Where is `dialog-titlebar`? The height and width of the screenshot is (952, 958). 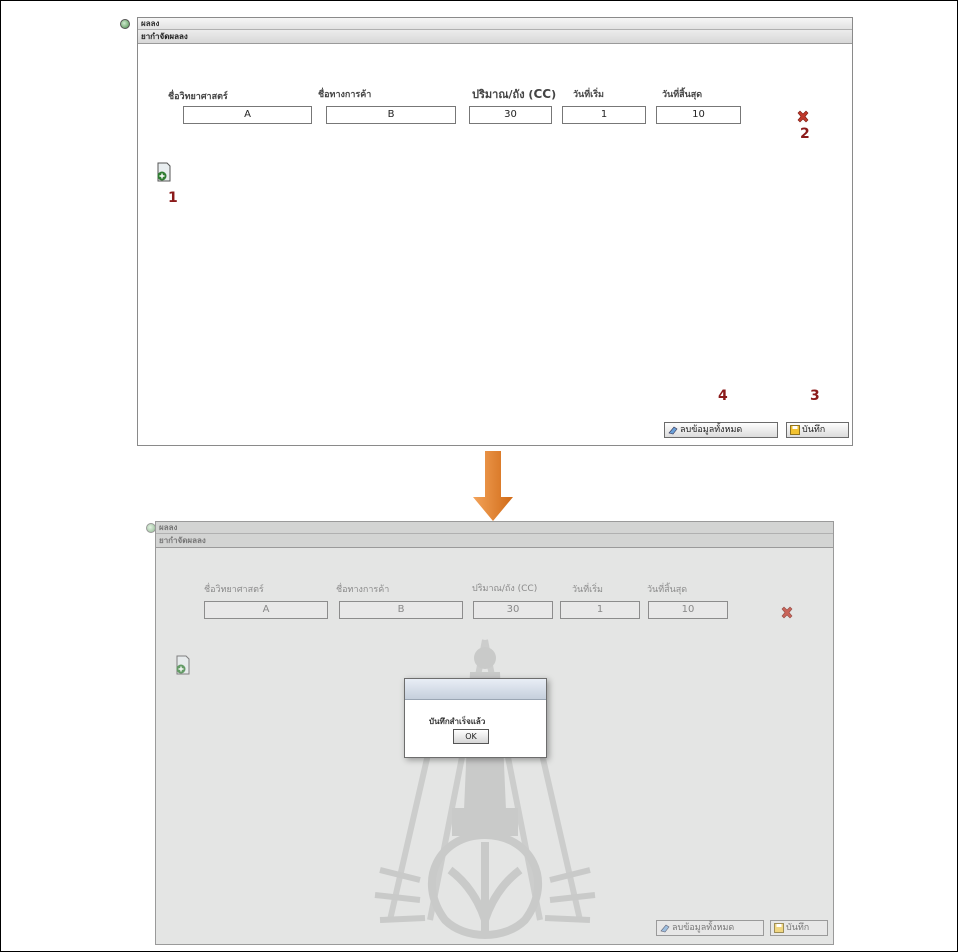
dialog-titlebar is located at coordinates (475, 689).